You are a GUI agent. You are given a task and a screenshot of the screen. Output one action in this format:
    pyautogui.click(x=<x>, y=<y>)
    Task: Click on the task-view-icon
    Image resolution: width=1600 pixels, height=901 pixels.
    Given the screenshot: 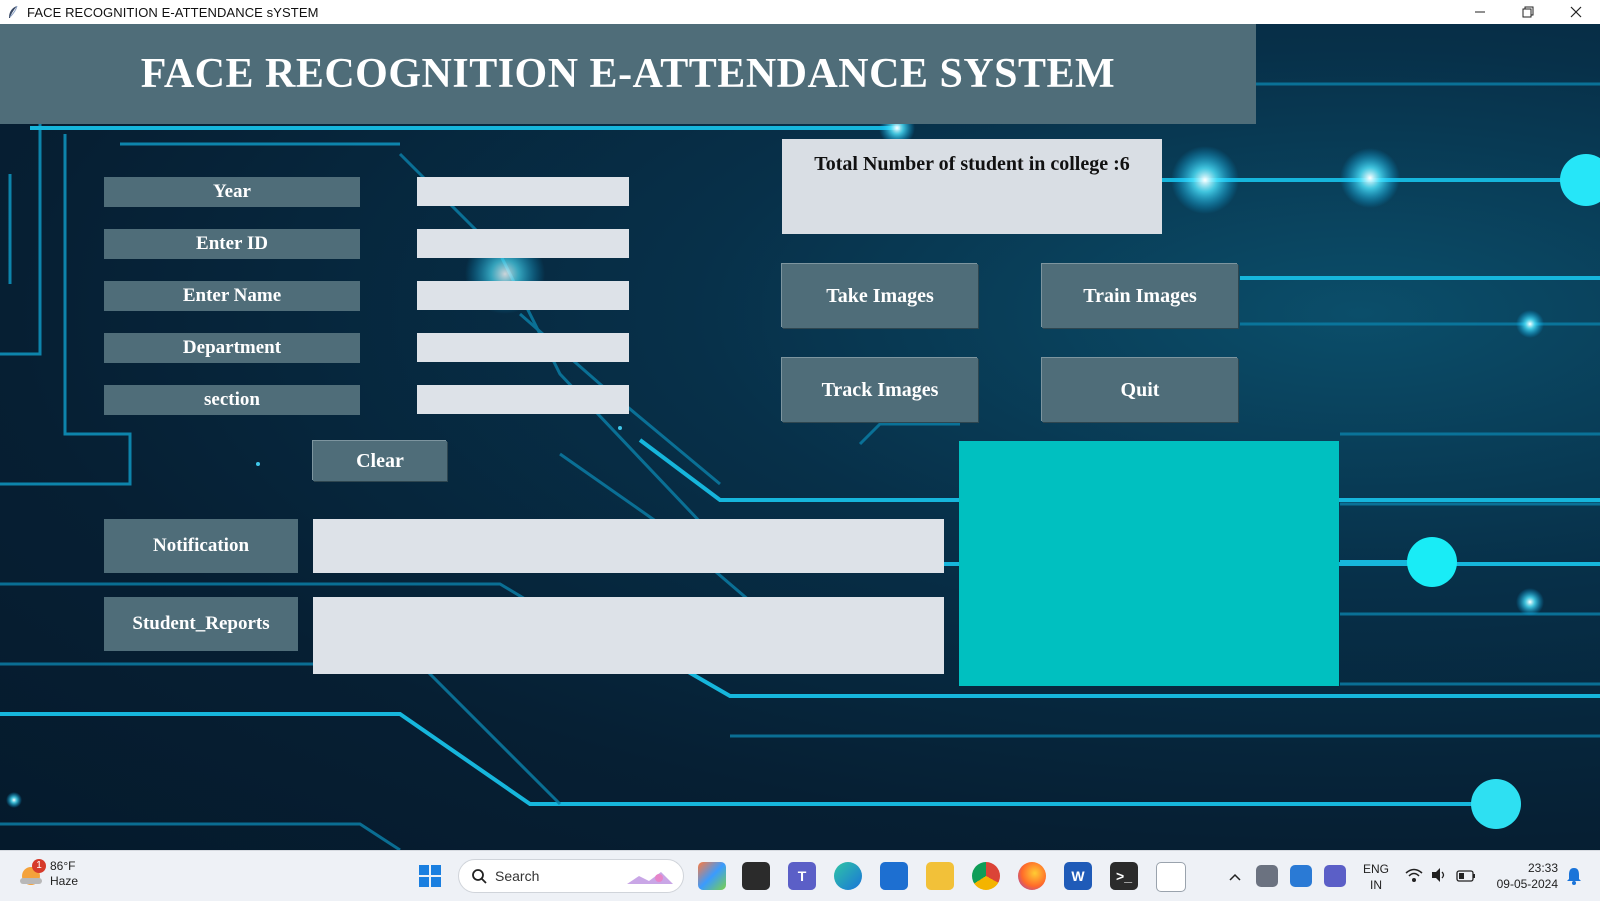 What is the action you would take?
    pyautogui.click(x=756, y=876)
    